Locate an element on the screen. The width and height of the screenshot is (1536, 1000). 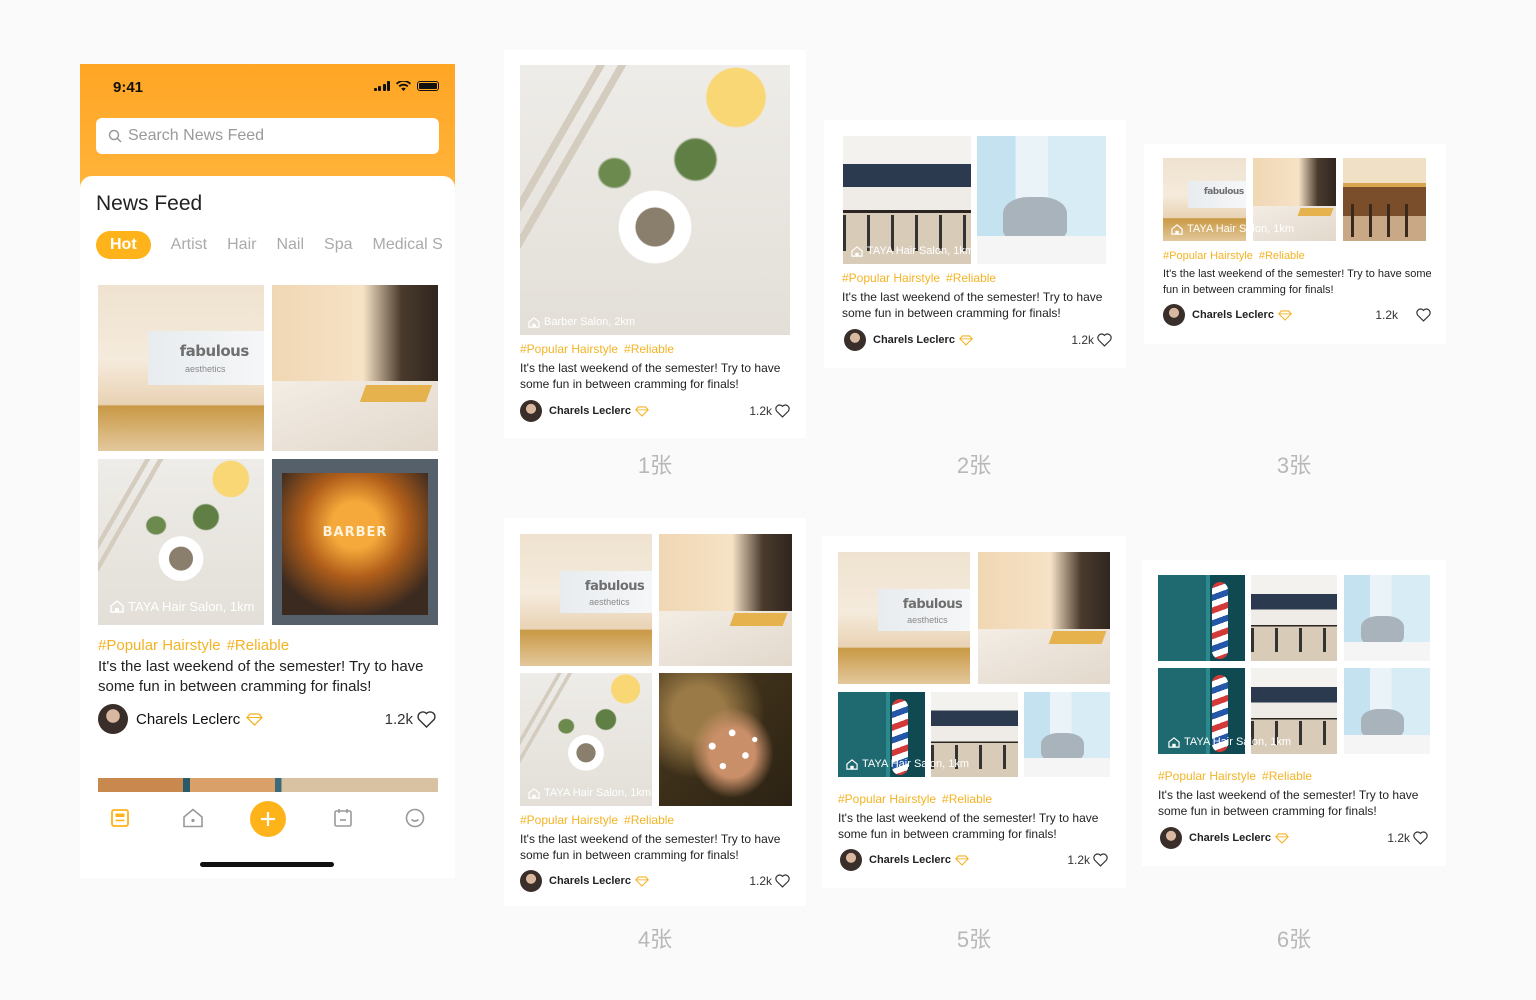
tab-medical: Medical S is located at coordinates (407, 245).